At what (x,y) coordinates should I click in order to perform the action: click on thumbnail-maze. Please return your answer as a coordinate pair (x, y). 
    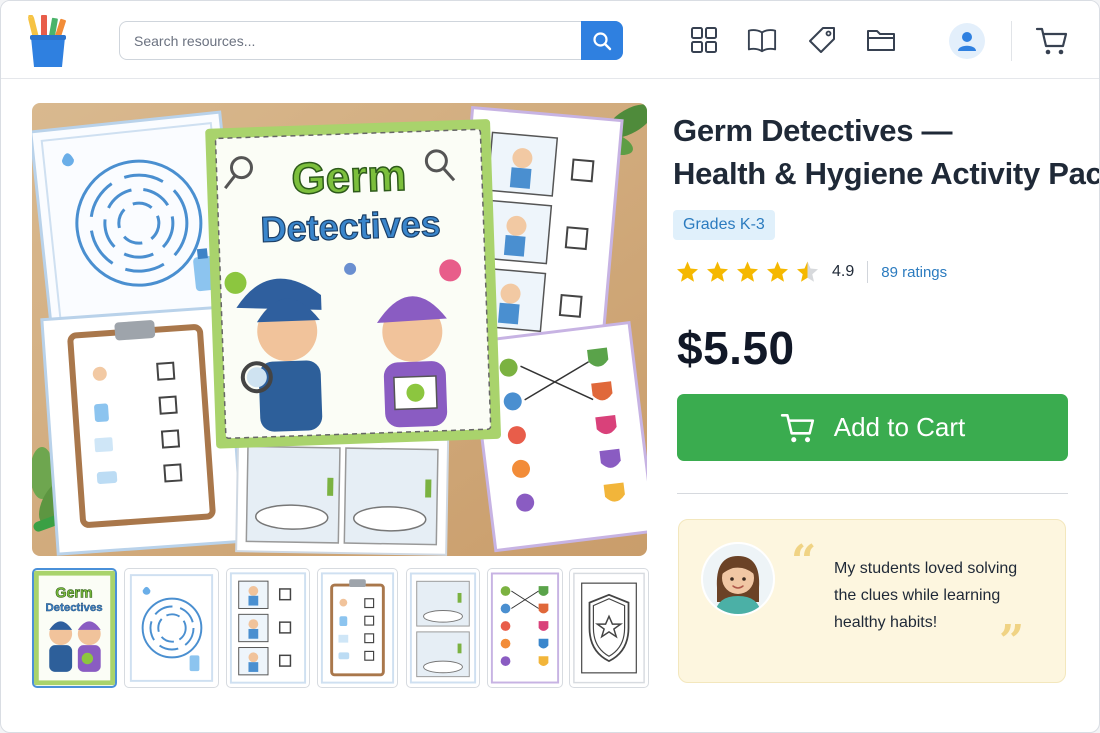
    Looking at the image, I should click on (171, 628).